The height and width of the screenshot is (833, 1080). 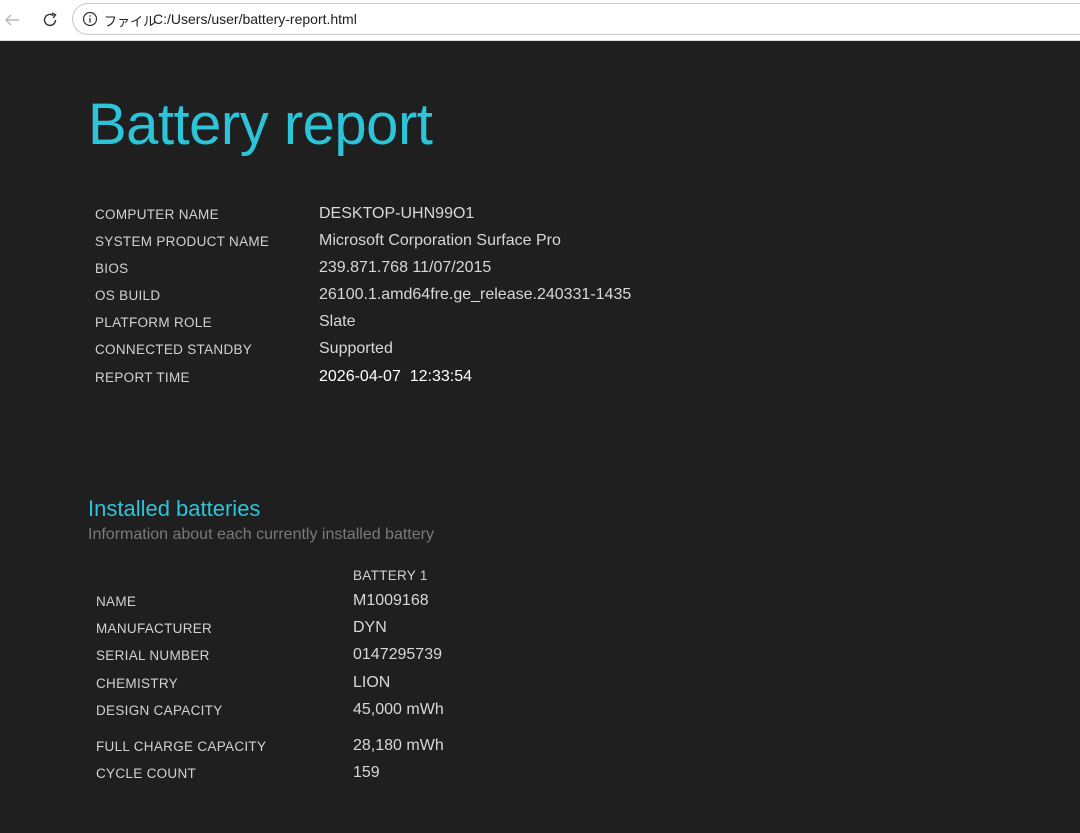 I want to click on battery-key: SERIAL NUMBER, so click(x=153, y=656).